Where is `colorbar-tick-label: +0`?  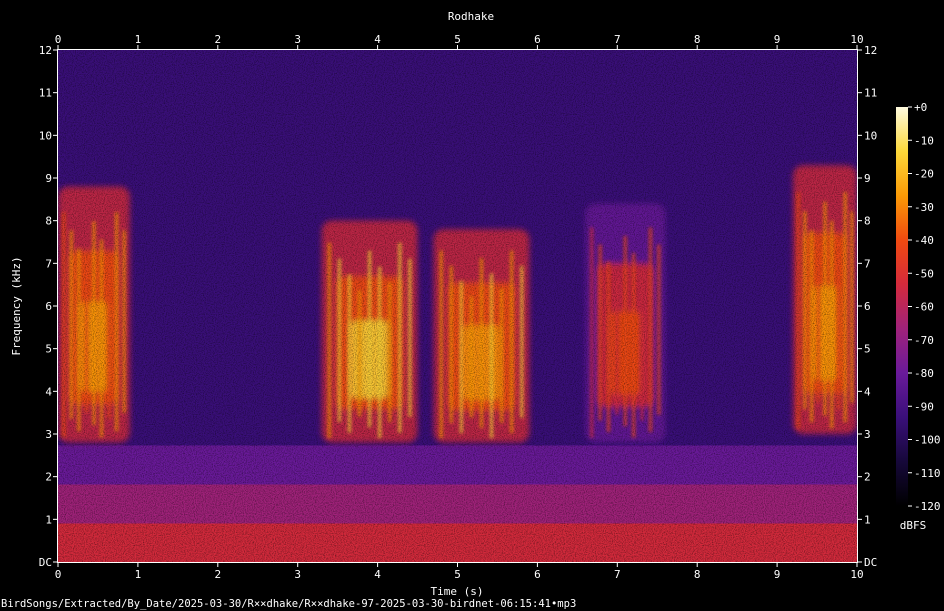 colorbar-tick-label: +0 is located at coordinates (920, 107).